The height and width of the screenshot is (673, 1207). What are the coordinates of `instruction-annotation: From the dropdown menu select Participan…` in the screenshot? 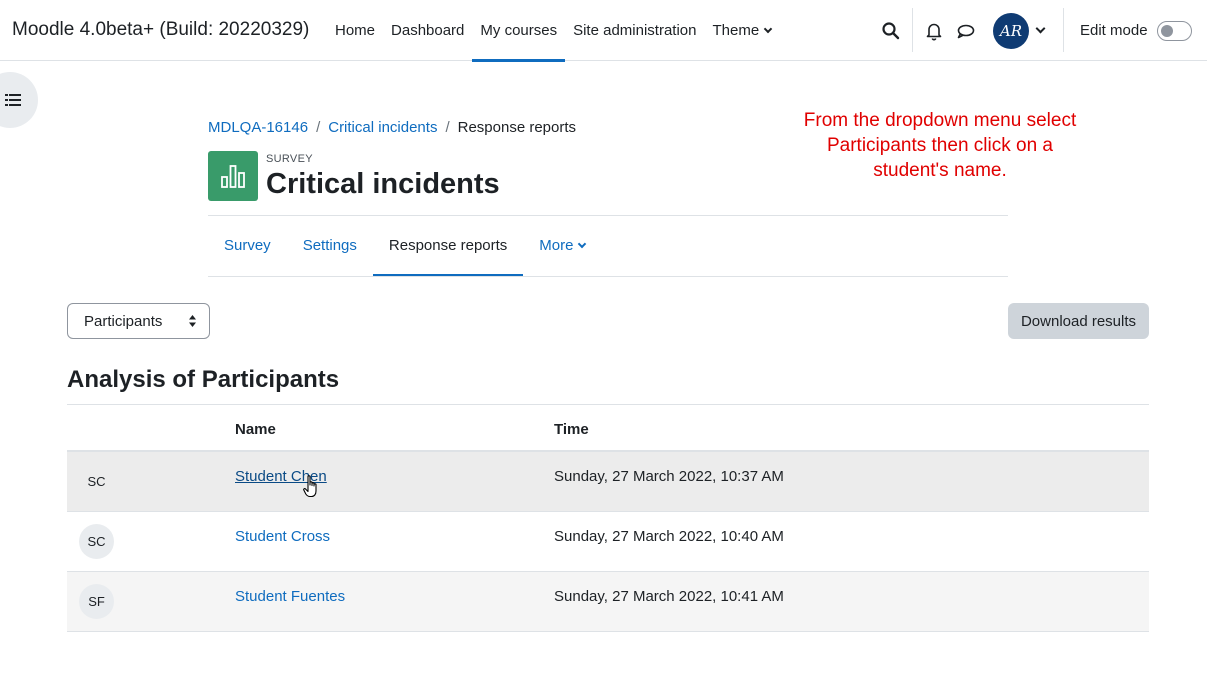 It's located at (940, 145).